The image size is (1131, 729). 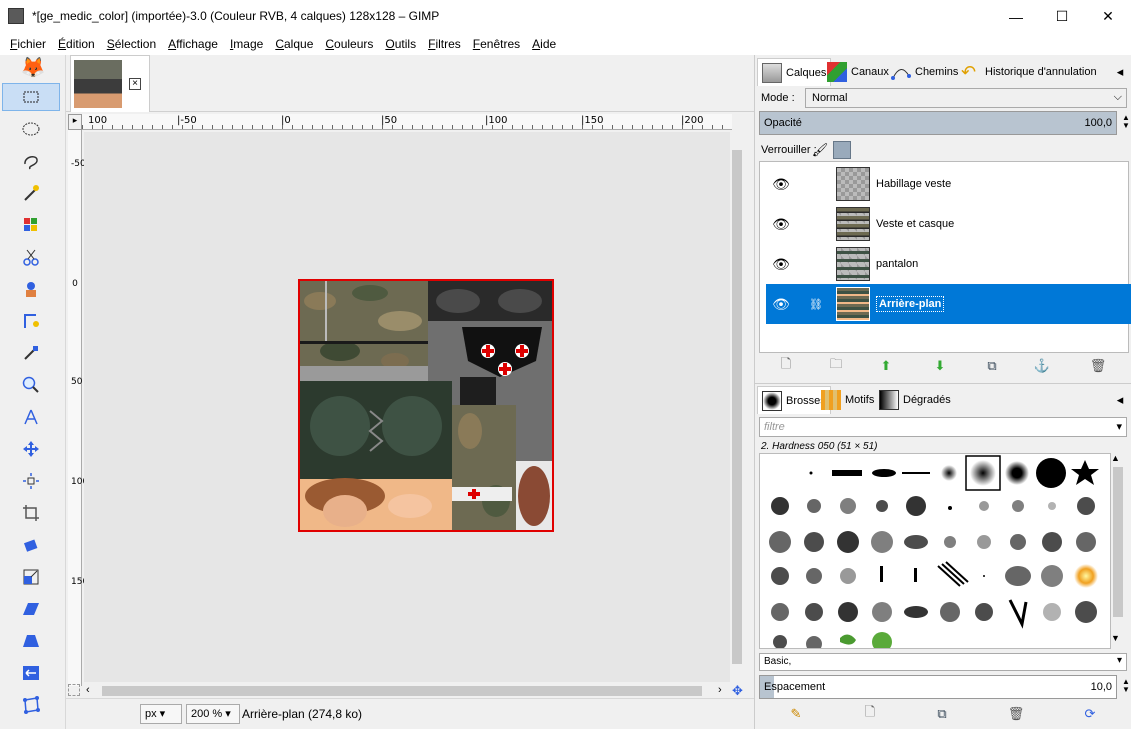 I want to click on shear-tool-icon, so click(x=31, y=609).